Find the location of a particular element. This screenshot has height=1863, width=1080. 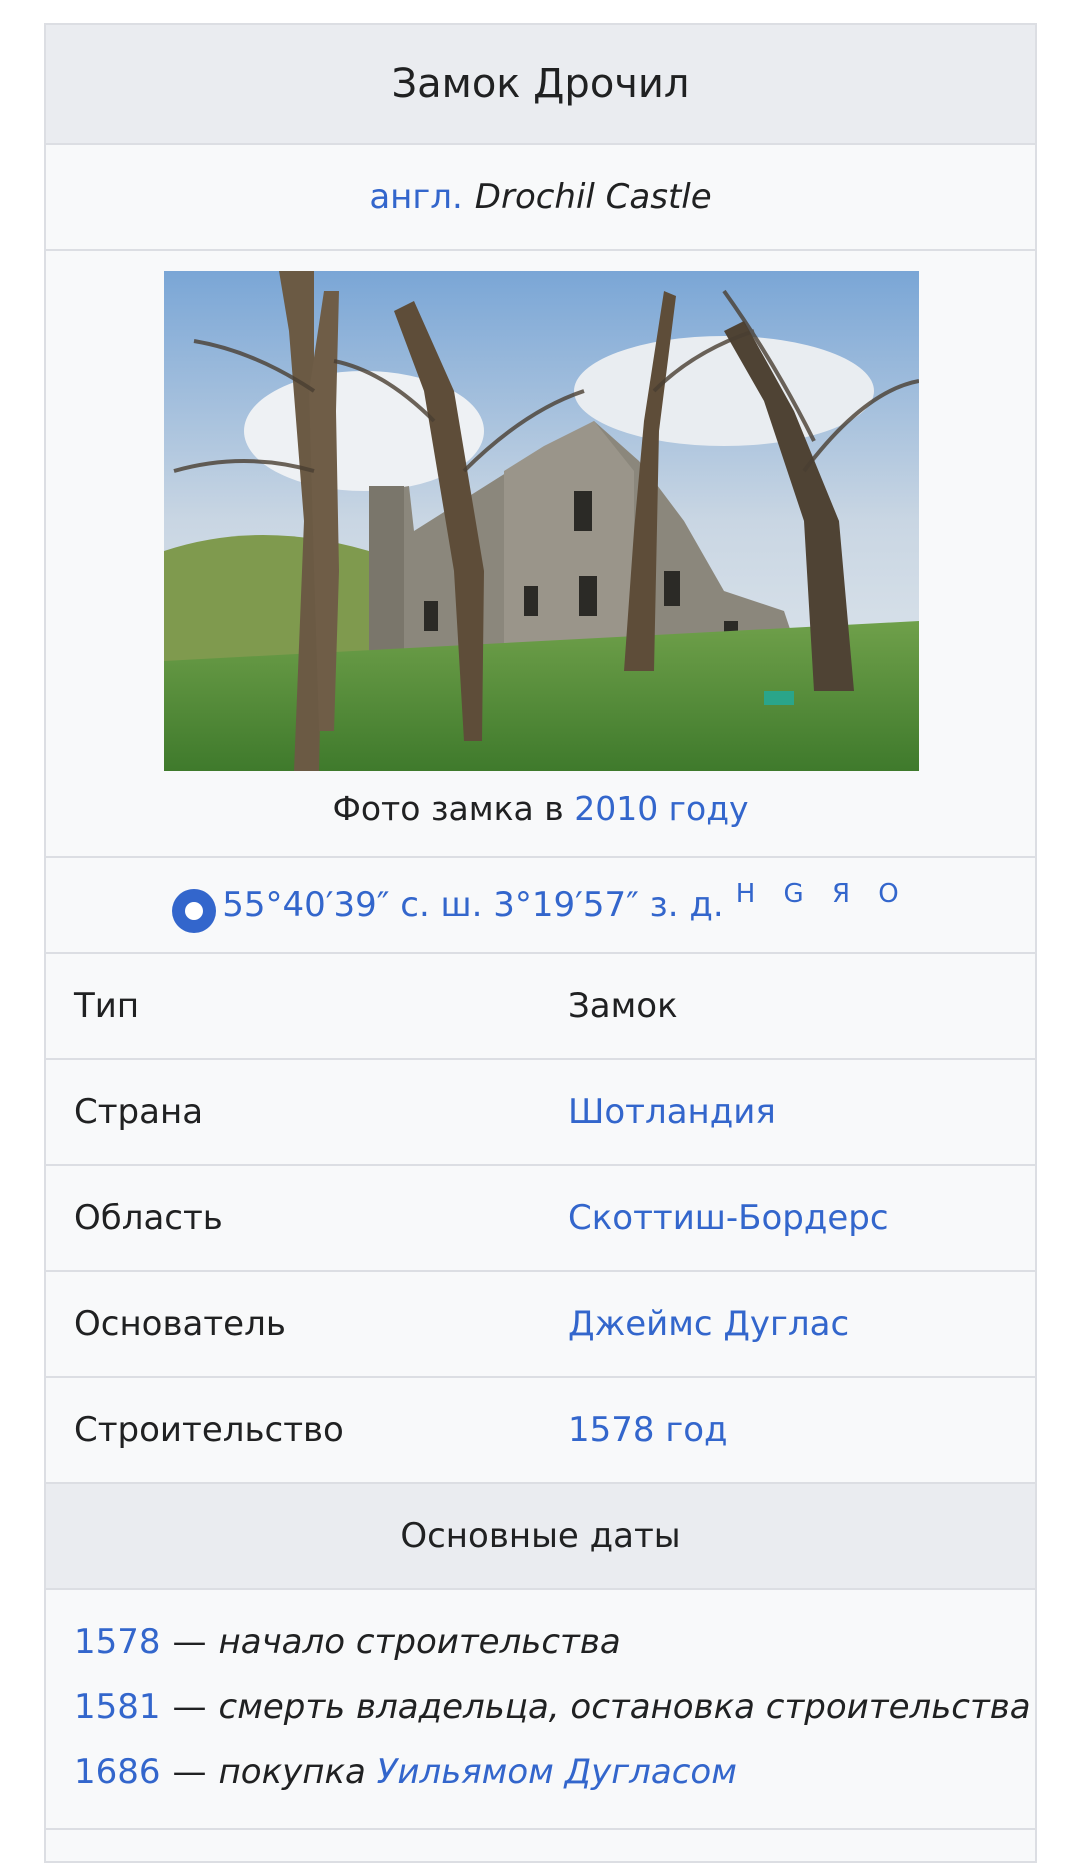

map-link-o: O is located at coordinates (893, 894).